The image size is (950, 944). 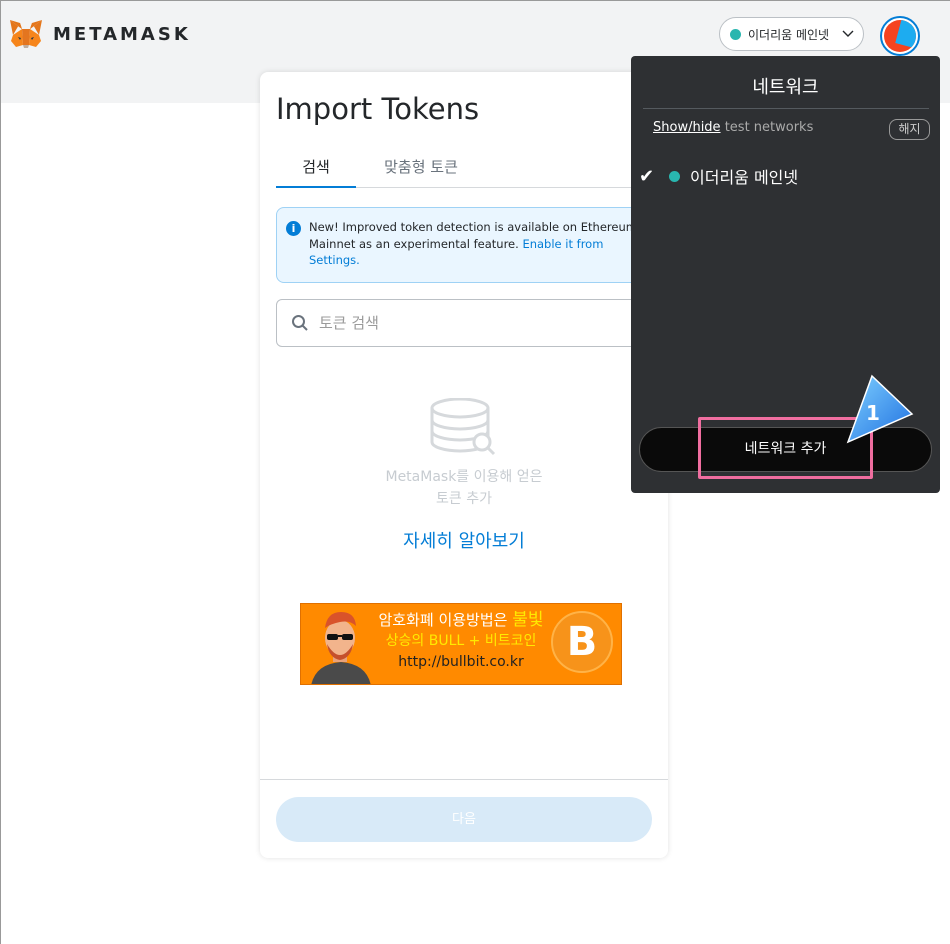 What do you see at coordinates (687, 127) in the screenshot?
I see `show-hide-link: Show/hide` at bounding box center [687, 127].